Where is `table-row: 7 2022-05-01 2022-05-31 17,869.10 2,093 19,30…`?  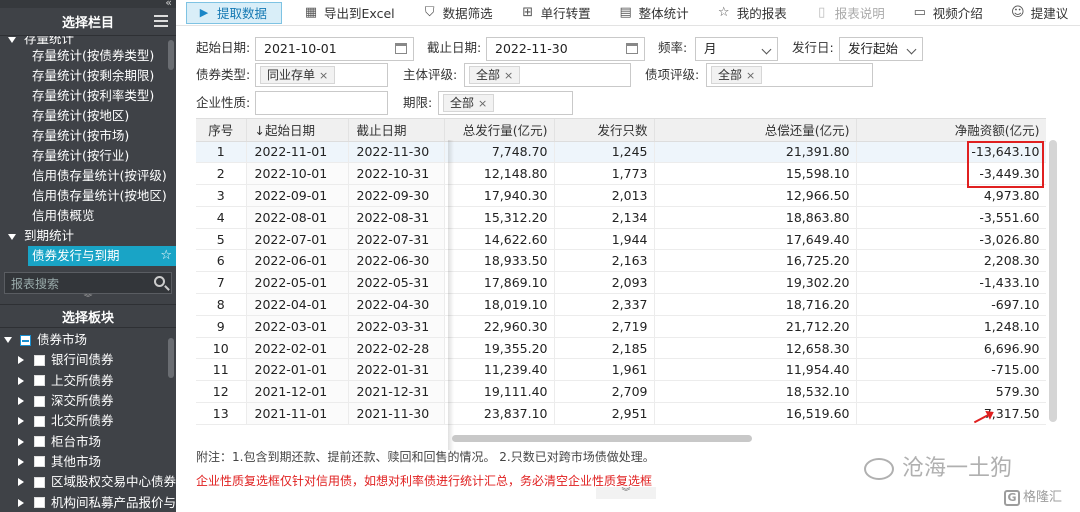
table-row: 7 2022-05-01 2022-05-31 17,869.10 2,093 19,30… is located at coordinates (621, 283).